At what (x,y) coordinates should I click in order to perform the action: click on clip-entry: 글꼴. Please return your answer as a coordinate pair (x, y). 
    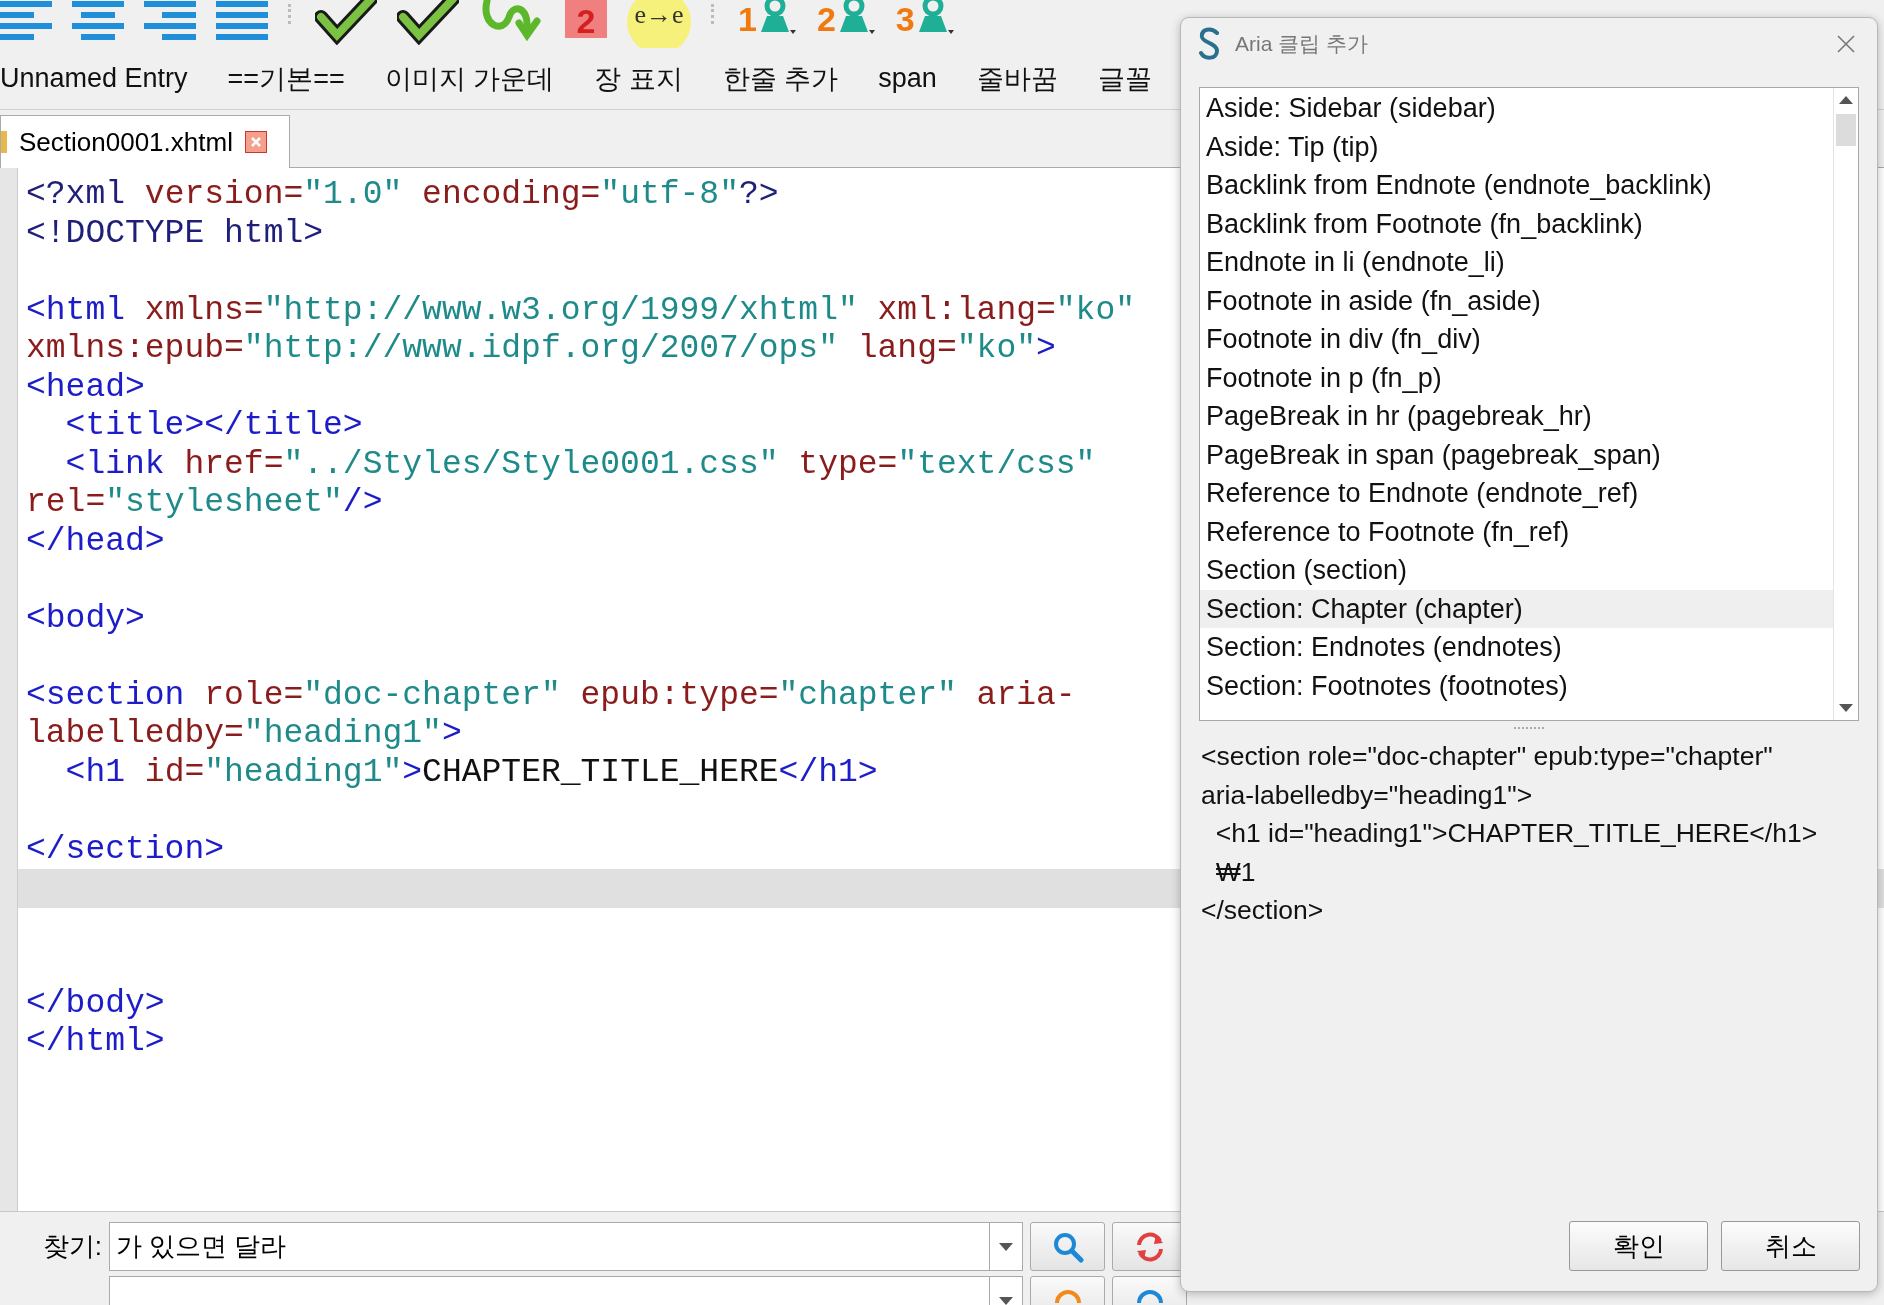
    Looking at the image, I should click on (1124, 78).